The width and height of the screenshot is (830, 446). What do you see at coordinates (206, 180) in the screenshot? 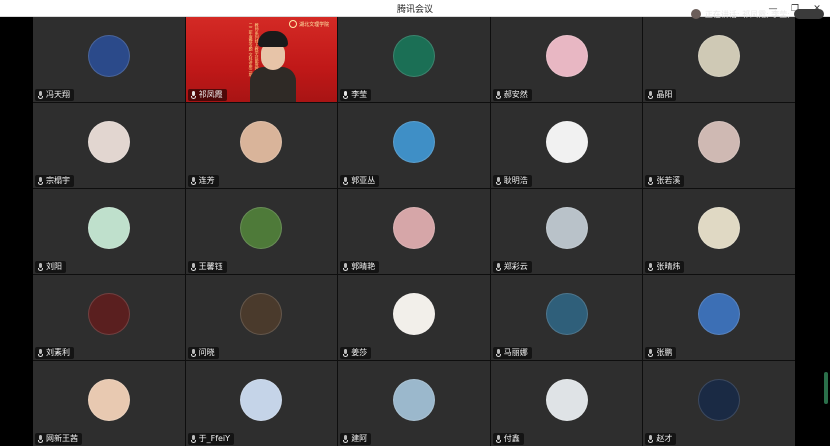
I see `participant-name: 连芳` at bounding box center [206, 180].